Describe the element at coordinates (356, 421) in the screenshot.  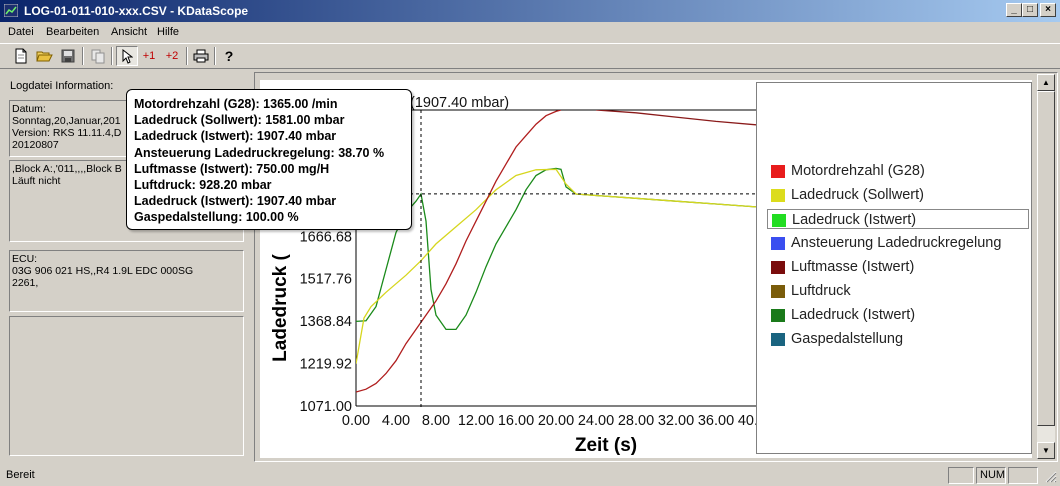
I see `x-tick-label: 0.00` at that location.